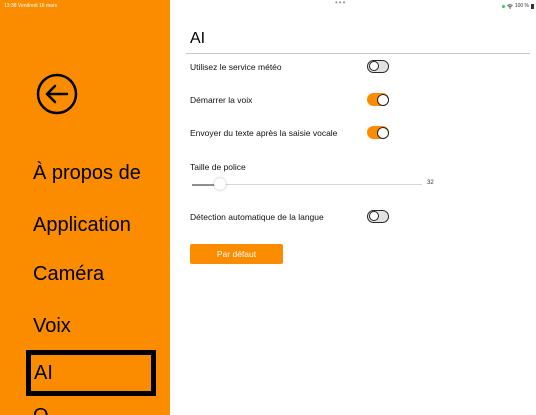 This screenshot has height=415, width=536. I want to click on font-size-slider-thumb, so click(220, 184).